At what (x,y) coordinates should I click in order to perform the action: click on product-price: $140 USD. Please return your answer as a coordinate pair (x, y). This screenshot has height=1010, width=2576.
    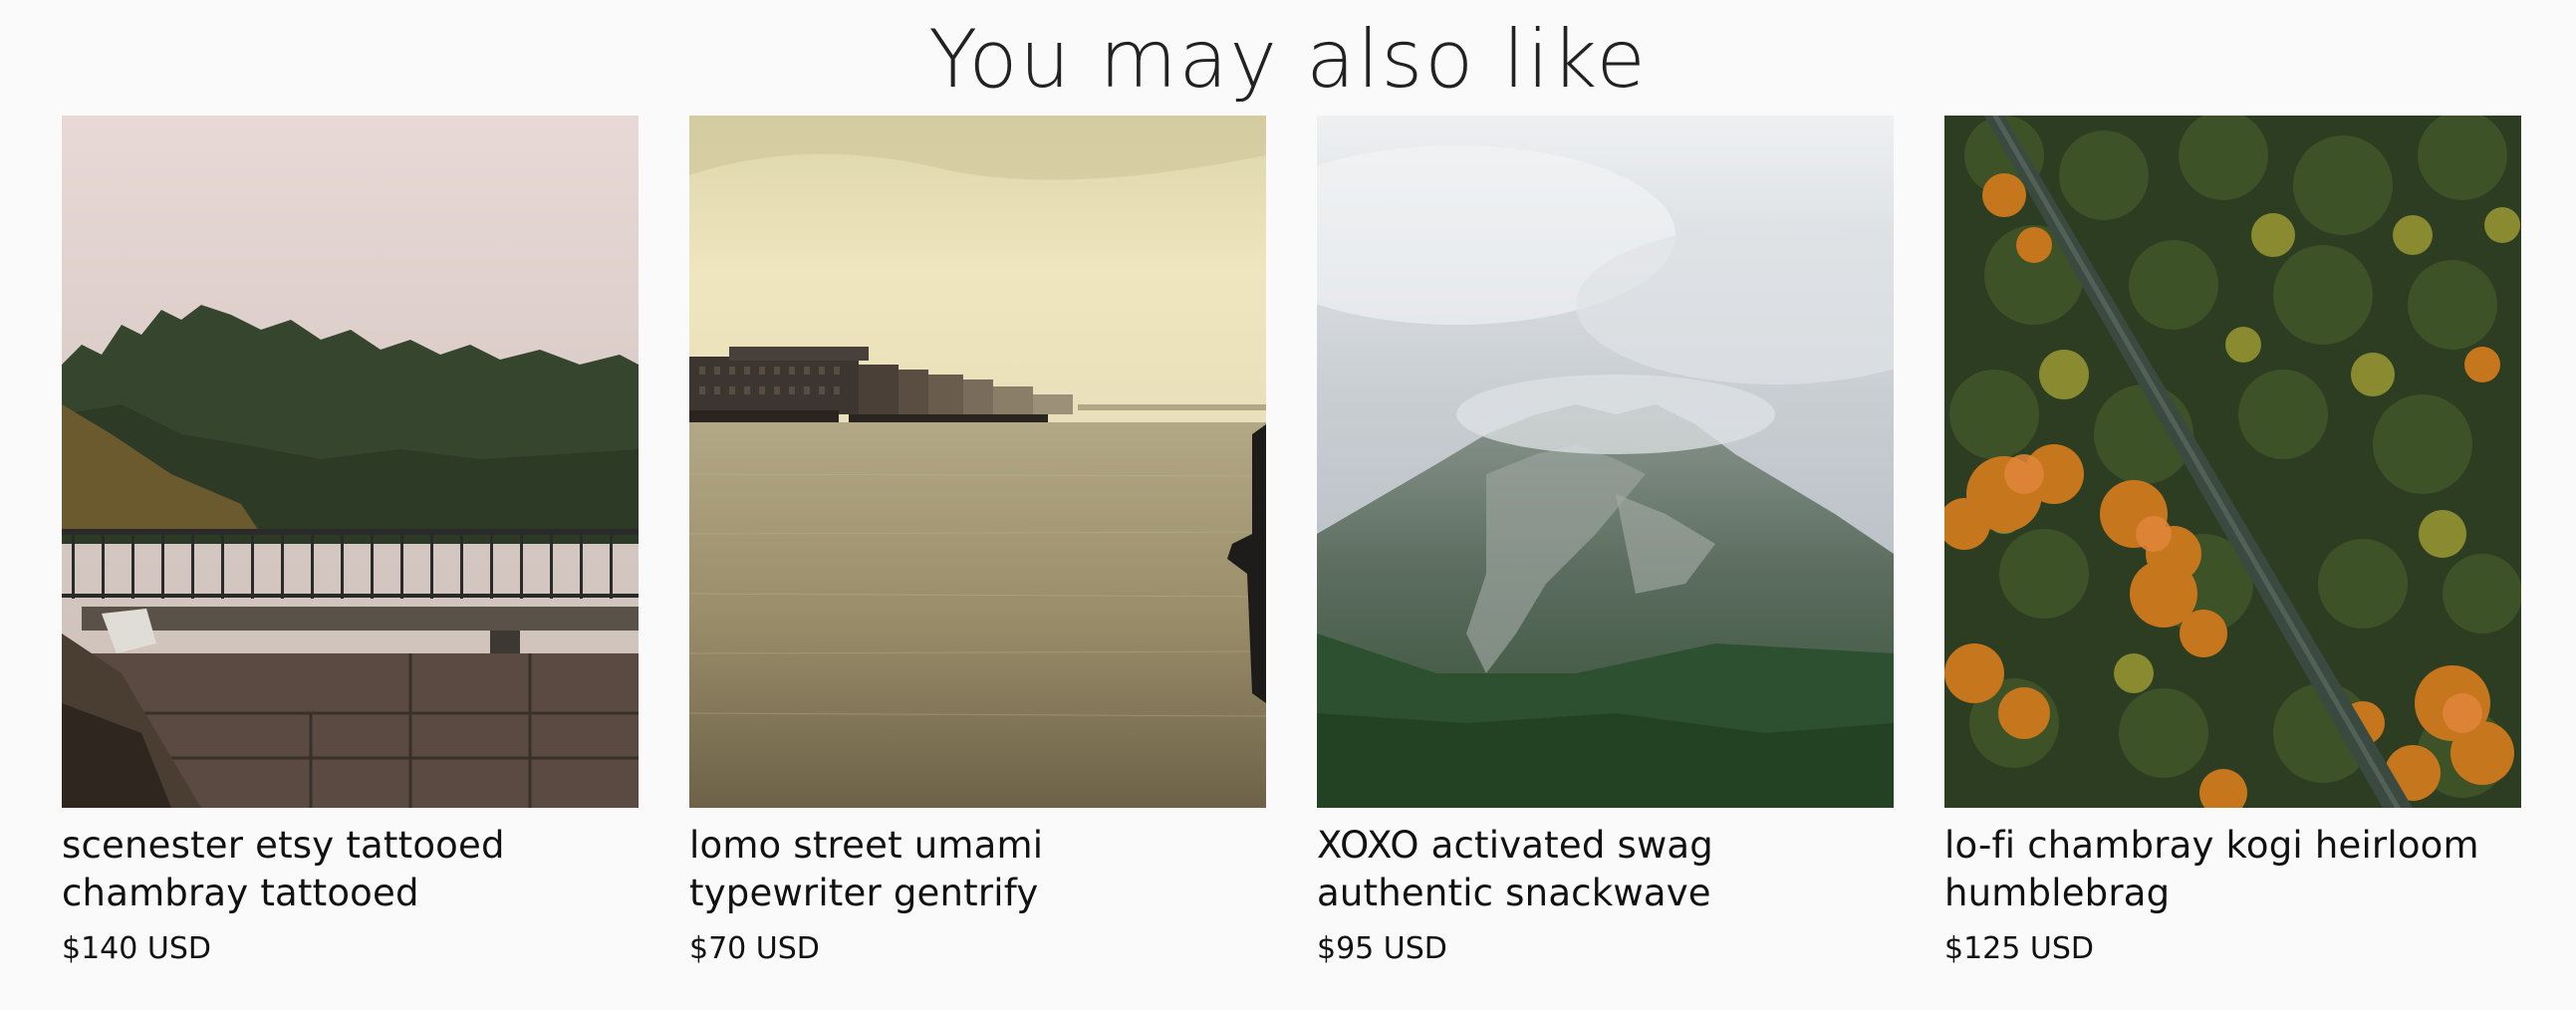
    Looking at the image, I should click on (136, 948).